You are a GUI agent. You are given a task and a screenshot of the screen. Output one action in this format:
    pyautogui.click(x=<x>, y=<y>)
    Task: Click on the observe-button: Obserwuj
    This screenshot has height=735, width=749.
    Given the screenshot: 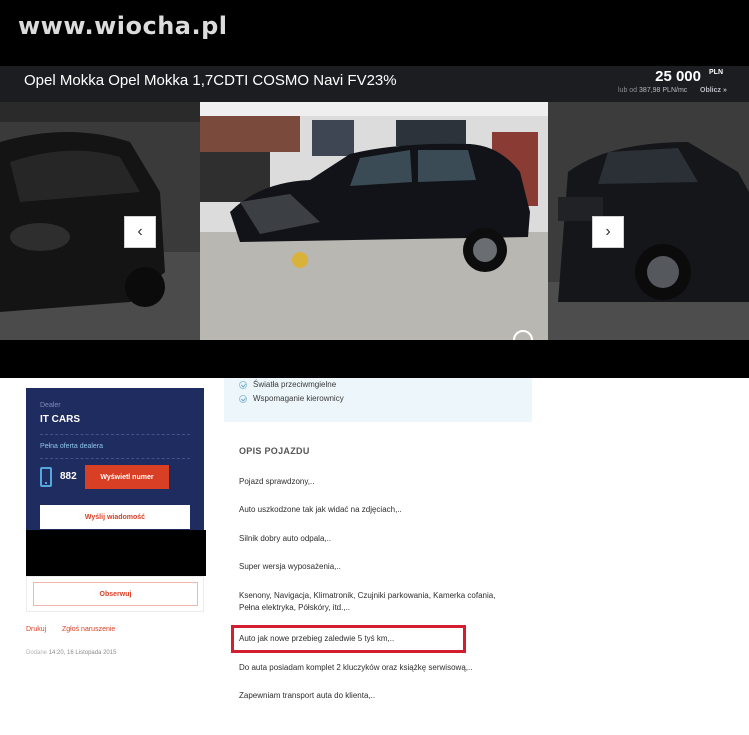 What is the action you would take?
    pyautogui.click(x=115, y=594)
    